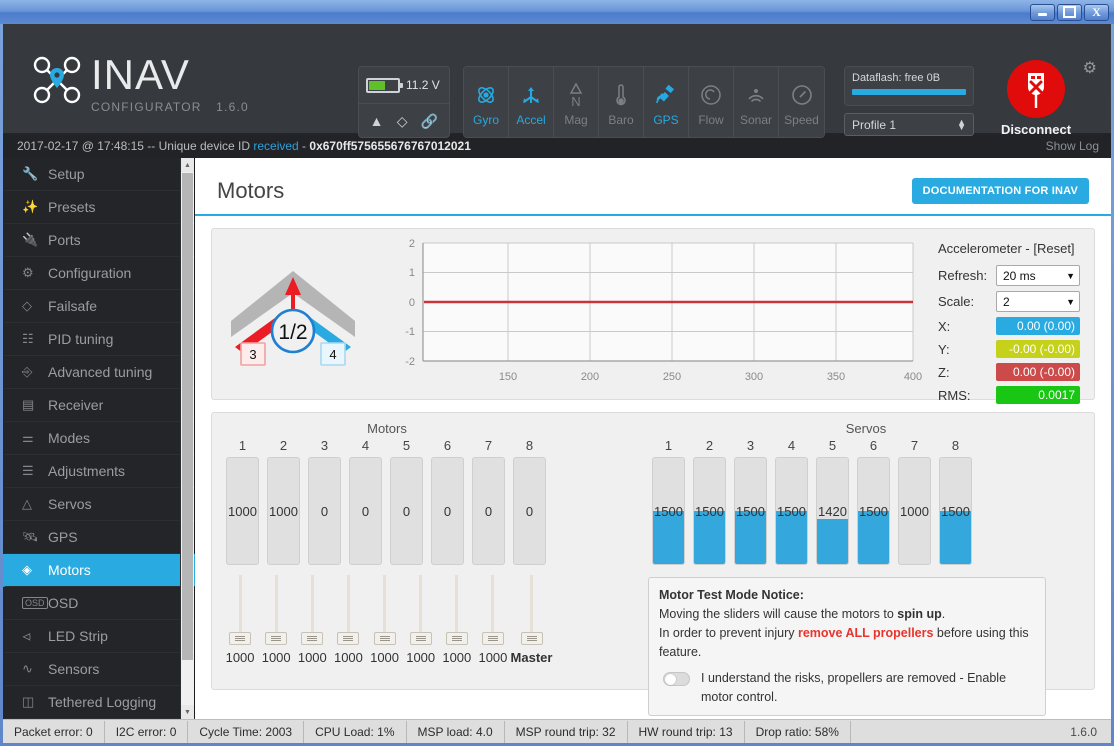  What do you see at coordinates (283, 511) in the screenshot?
I see `motor-bar-value: 1000` at bounding box center [283, 511].